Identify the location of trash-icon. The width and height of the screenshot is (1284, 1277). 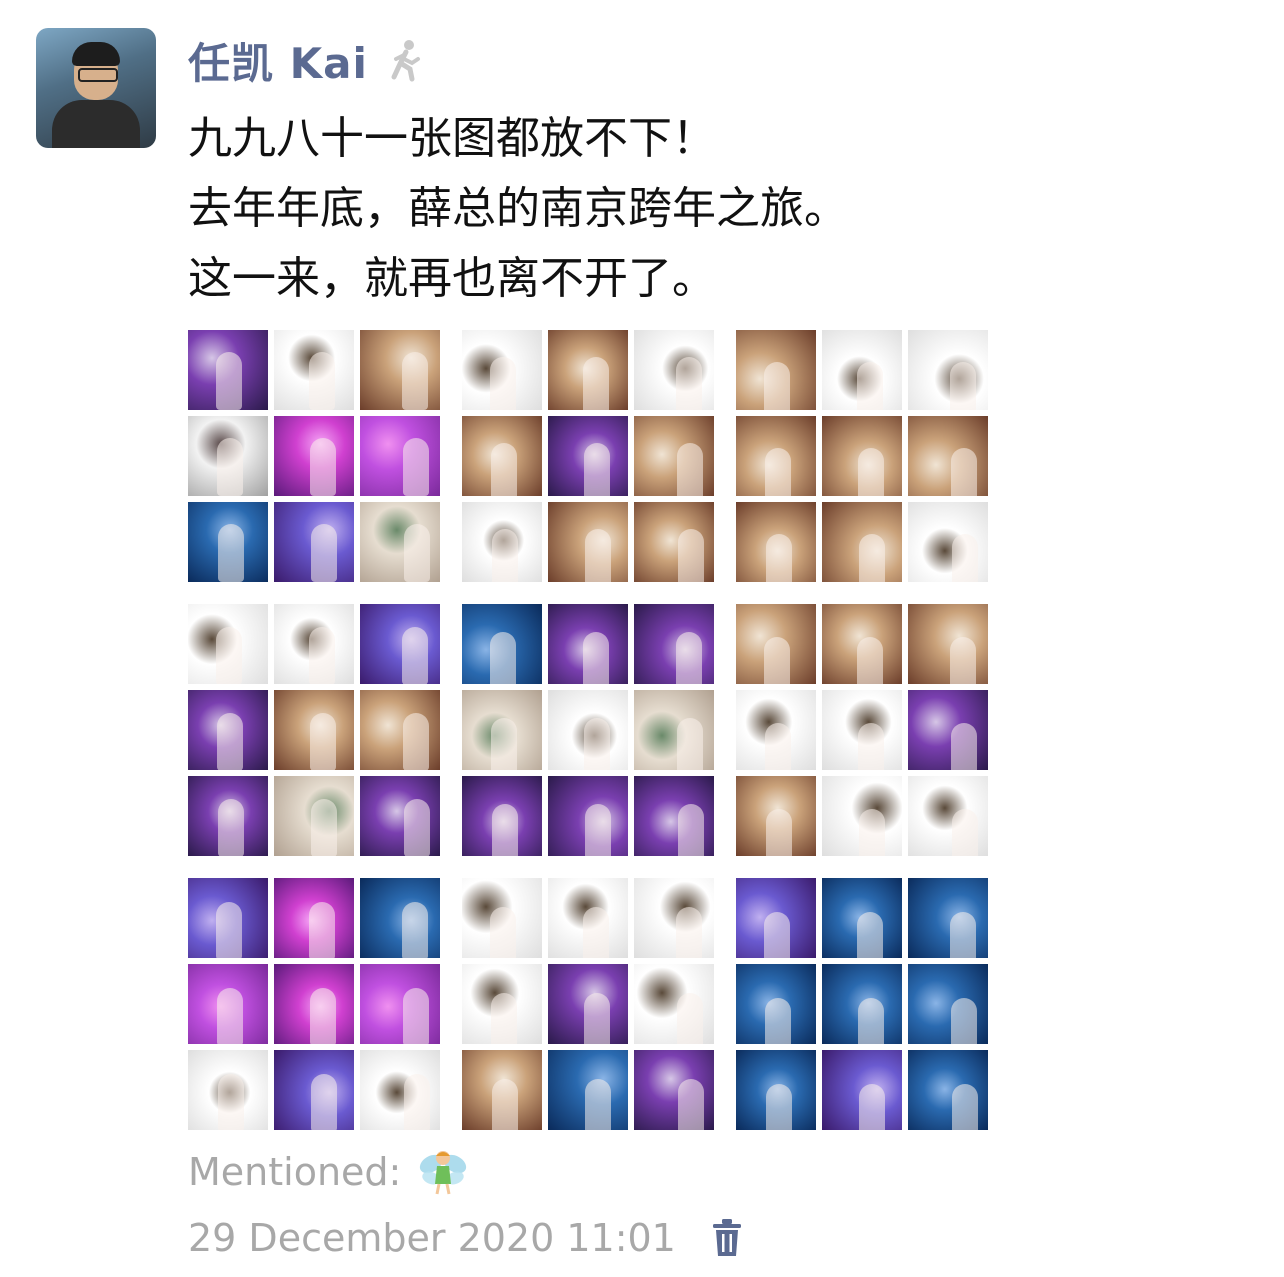
(727, 1238).